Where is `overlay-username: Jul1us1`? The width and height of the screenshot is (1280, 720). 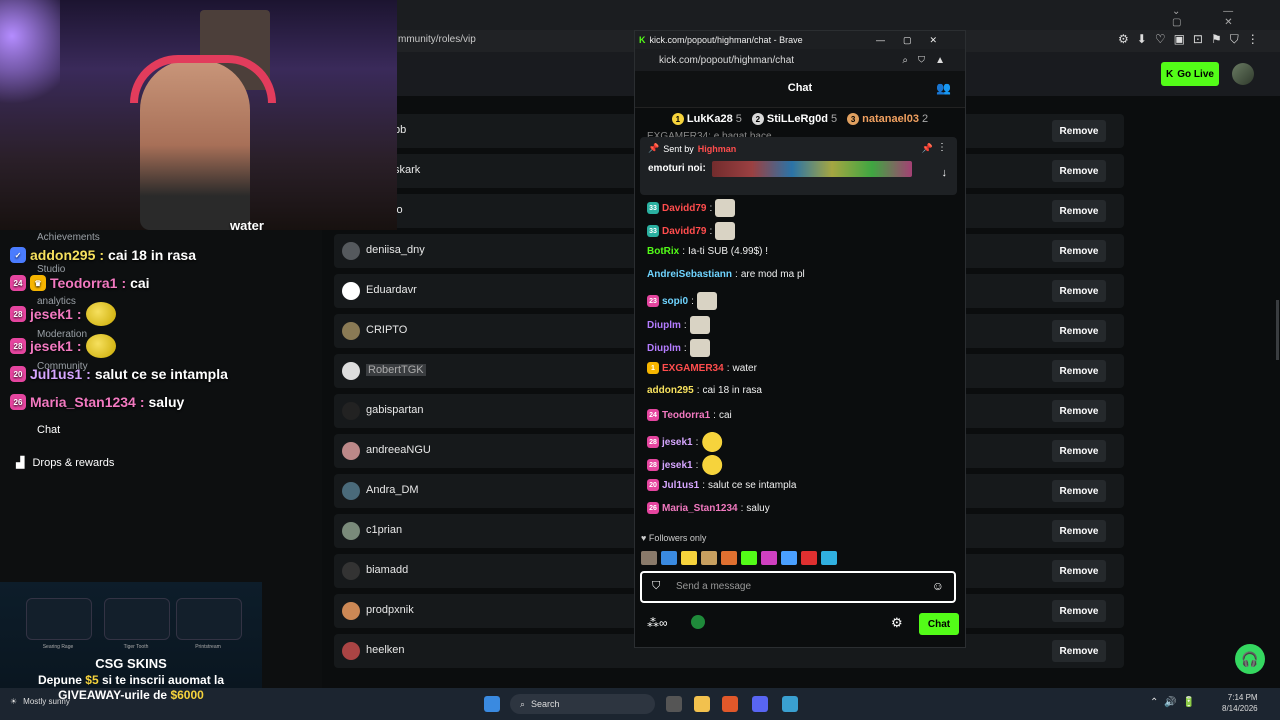 overlay-username: Jul1us1 is located at coordinates (56, 374).